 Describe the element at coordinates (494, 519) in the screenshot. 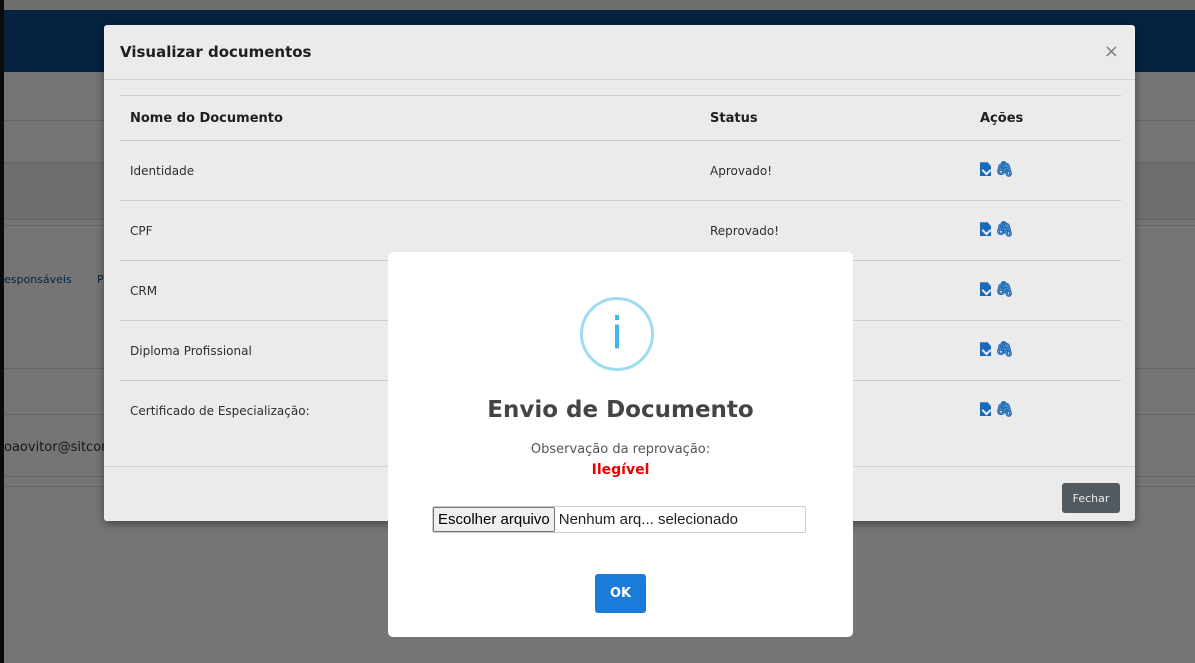

I see `choose-file-button: Escolher arquivo` at that location.